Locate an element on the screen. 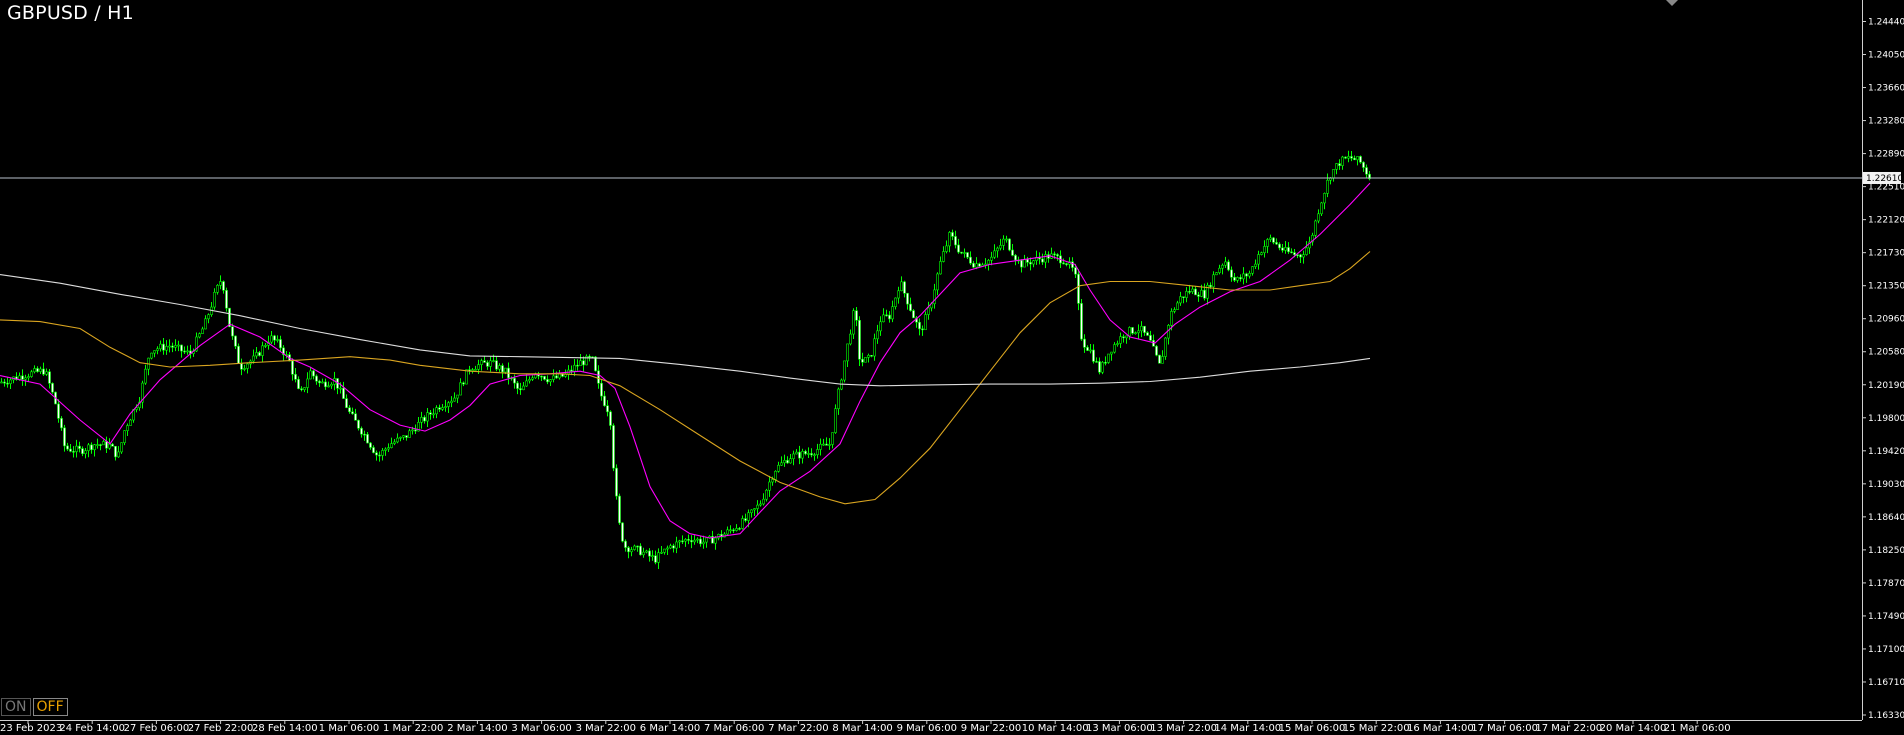  price-tick-label: 1.20580 is located at coordinates (1886, 353).